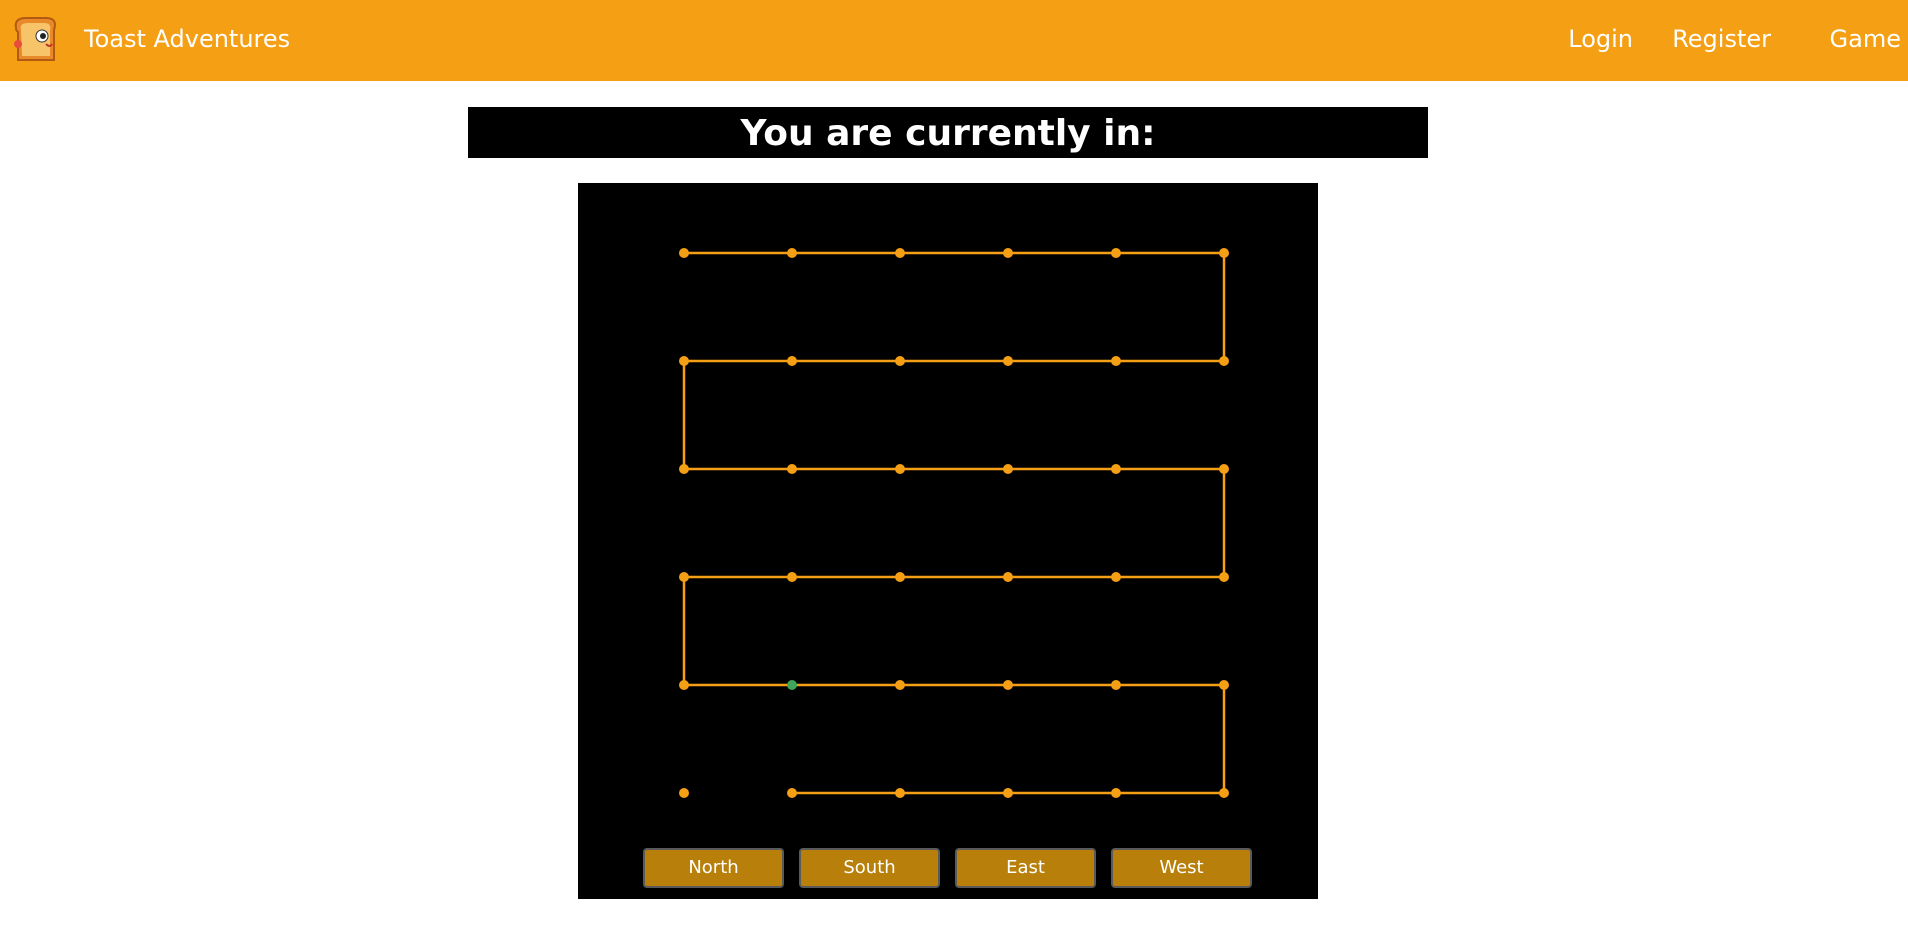 The width and height of the screenshot is (1908, 933). I want to click on current-location-node, so click(792, 685).